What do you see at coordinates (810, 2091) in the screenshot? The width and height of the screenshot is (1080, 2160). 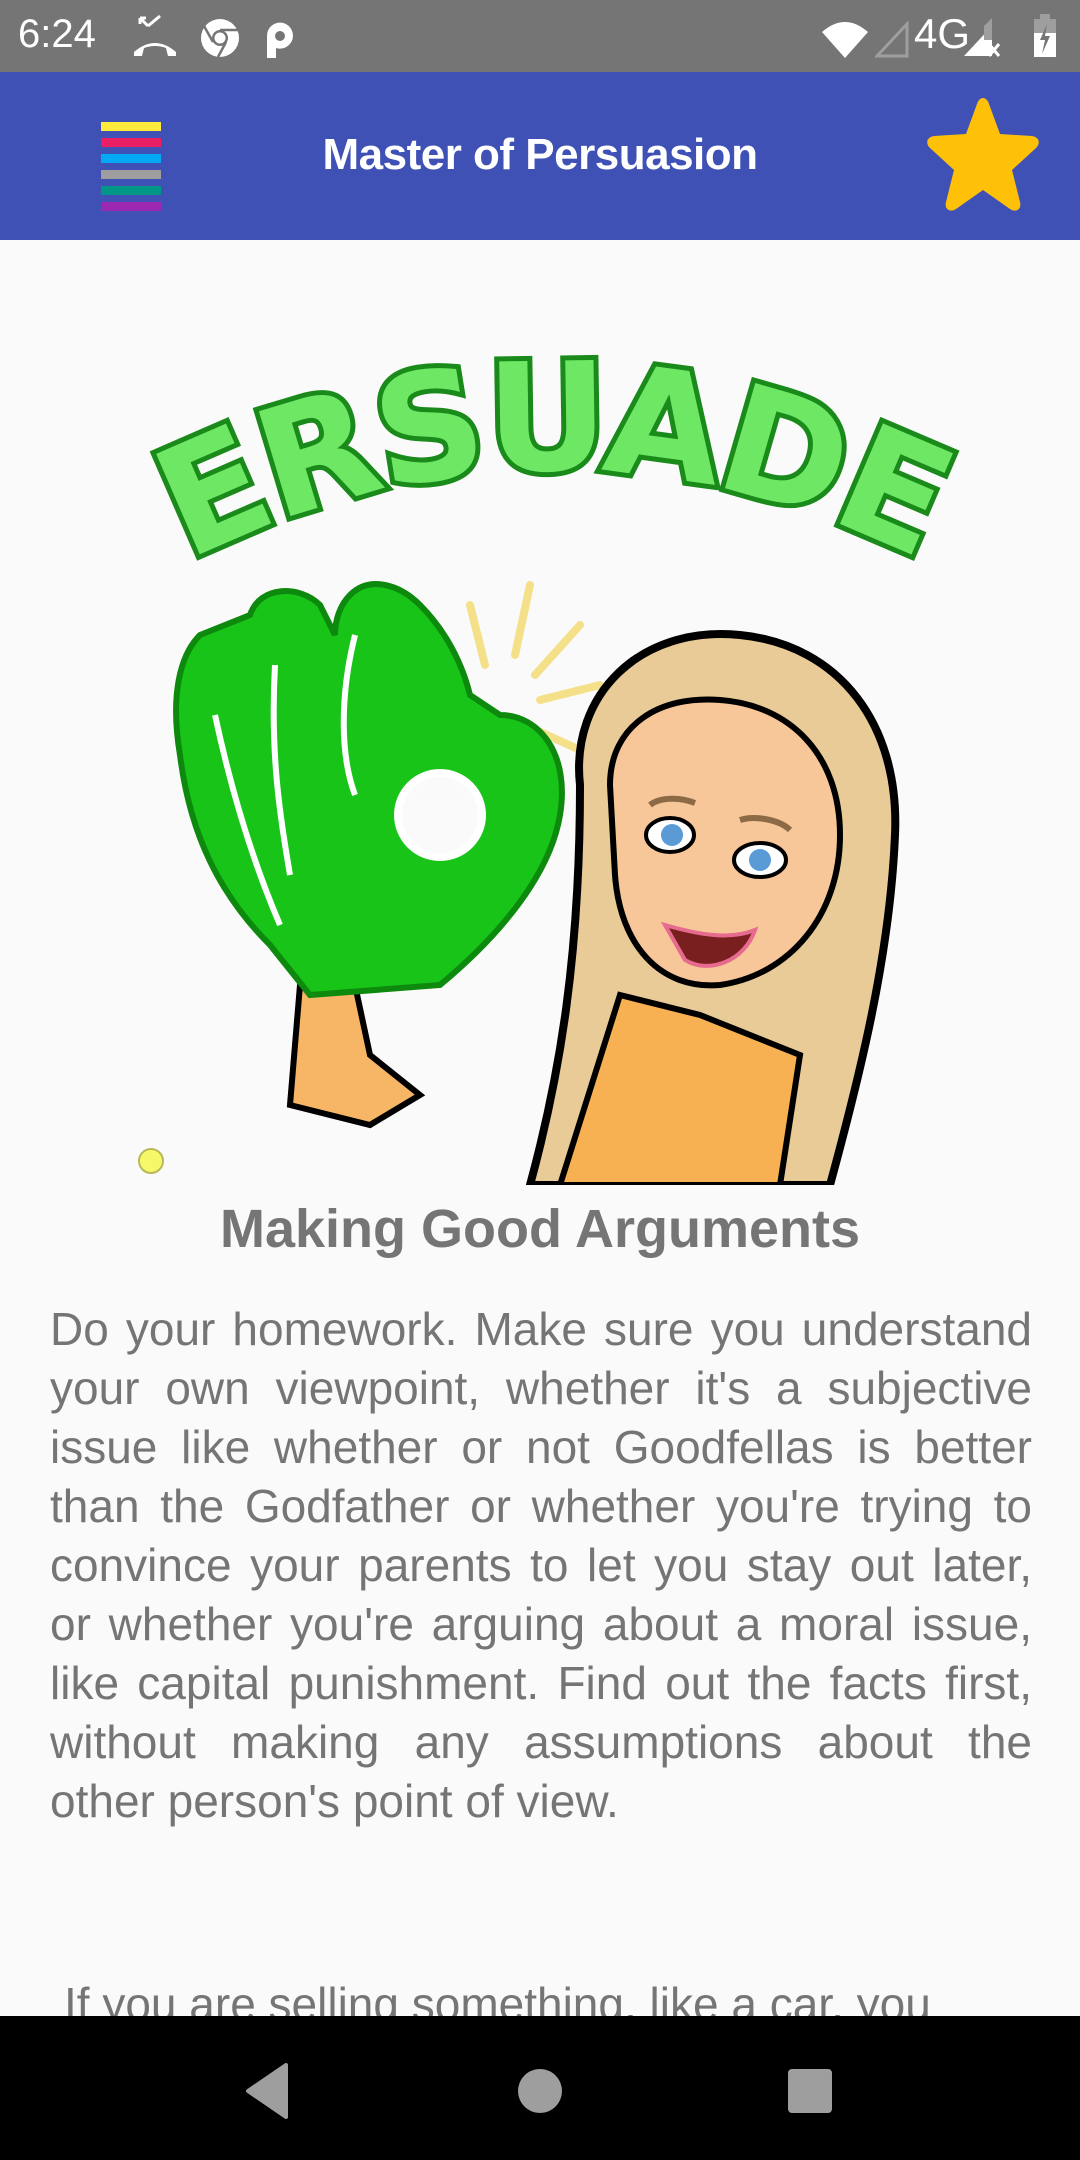 I see `recents-icon` at bounding box center [810, 2091].